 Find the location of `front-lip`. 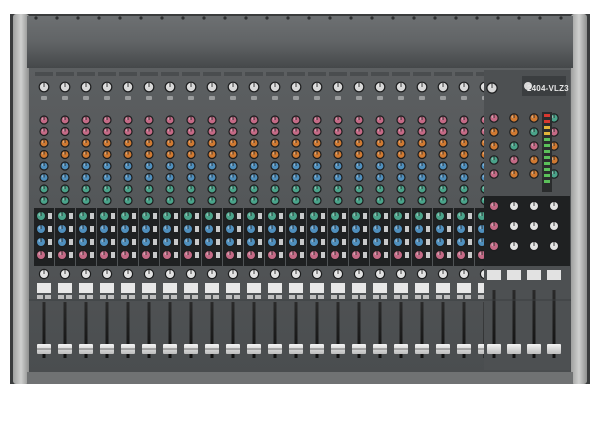

front-lip is located at coordinates (300, 378).